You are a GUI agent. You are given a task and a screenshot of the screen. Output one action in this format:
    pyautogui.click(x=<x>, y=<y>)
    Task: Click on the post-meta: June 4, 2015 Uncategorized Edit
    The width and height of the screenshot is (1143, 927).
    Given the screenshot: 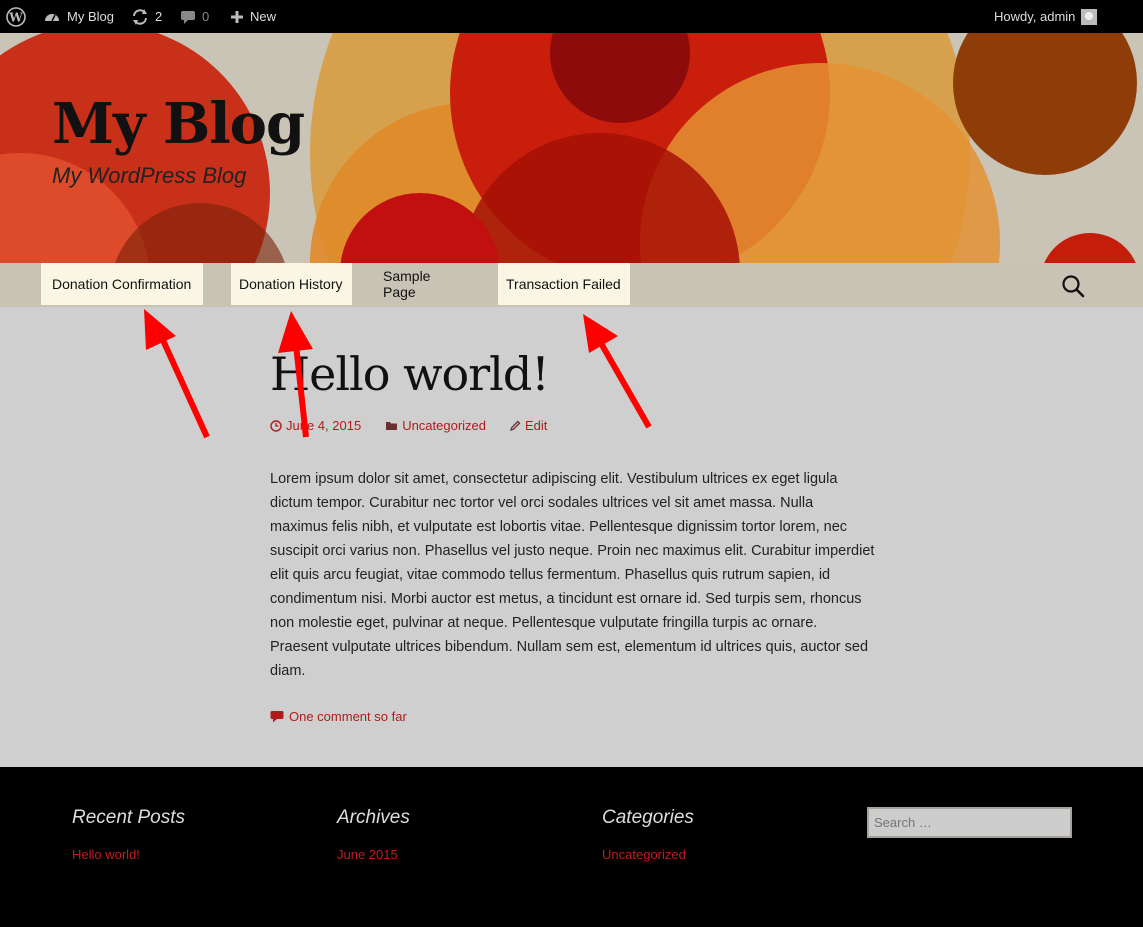 What is the action you would take?
    pyautogui.click(x=408, y=425)
    